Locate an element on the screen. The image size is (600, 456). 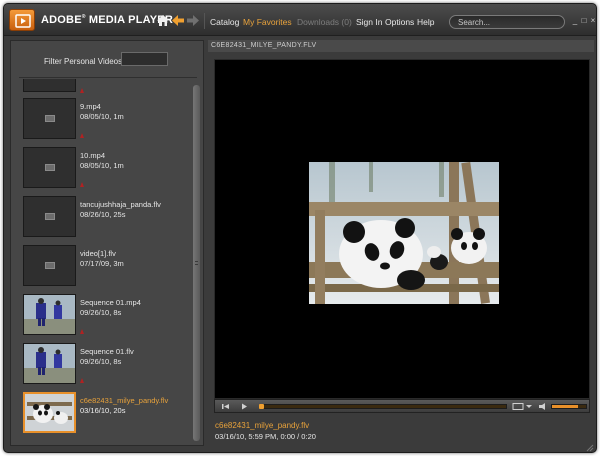
video-title: 9.mp4 is located at coordinates (90, 106).